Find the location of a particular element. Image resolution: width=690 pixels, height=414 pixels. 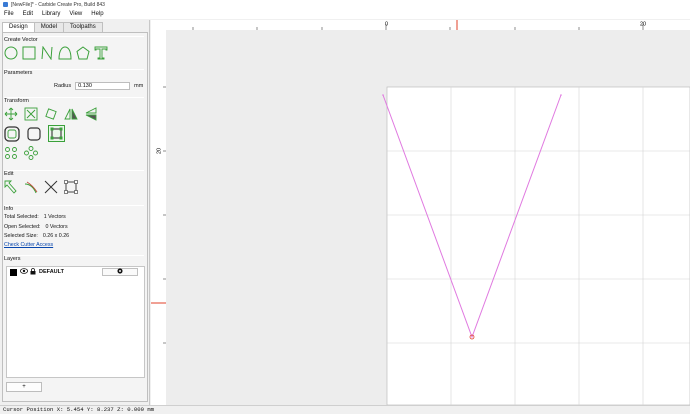

radius-input is located at coordinates (103, 86).